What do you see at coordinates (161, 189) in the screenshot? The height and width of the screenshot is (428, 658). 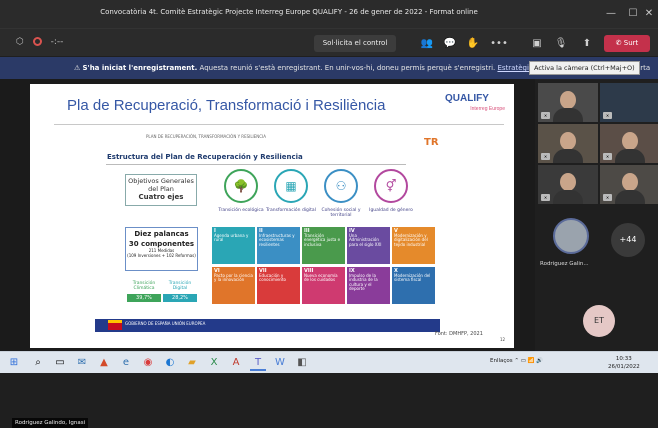 I see `objectives-line2: del Plan` at bounding box center [161, 189].